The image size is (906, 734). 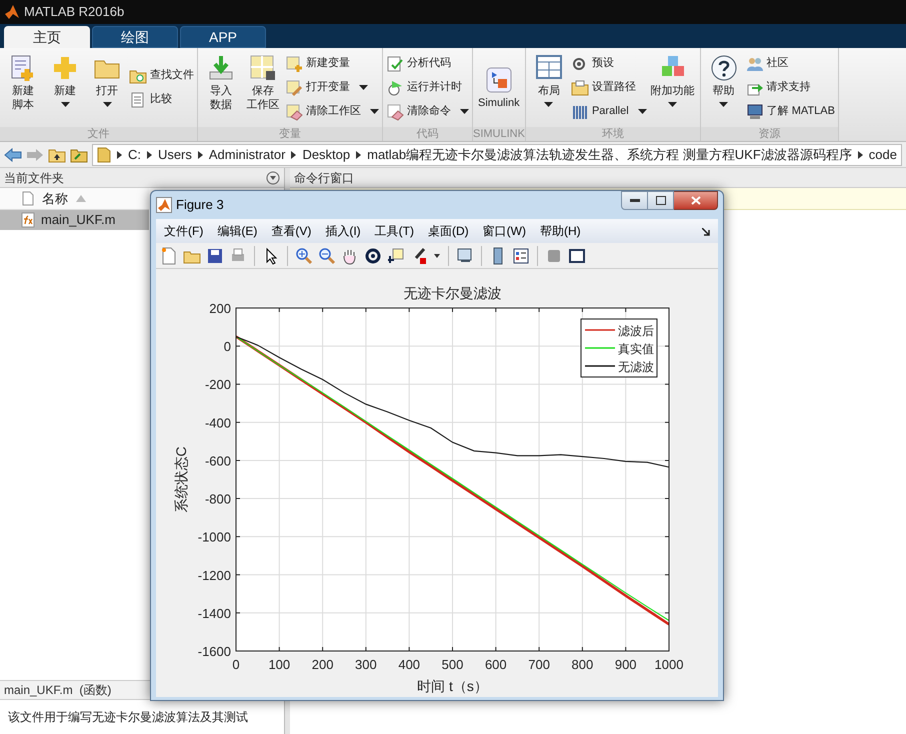 I want to click on toolstrip-button: Parallel, so click(x=608, y=111).